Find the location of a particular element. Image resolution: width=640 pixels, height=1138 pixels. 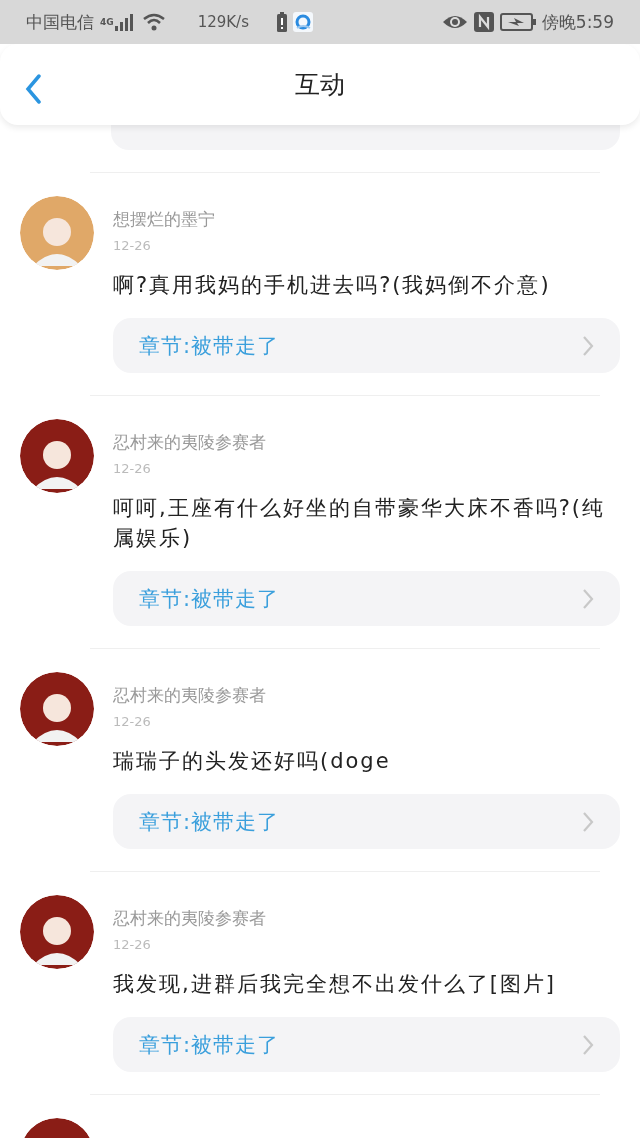

signal-icon is located at coordinates (124, 22).